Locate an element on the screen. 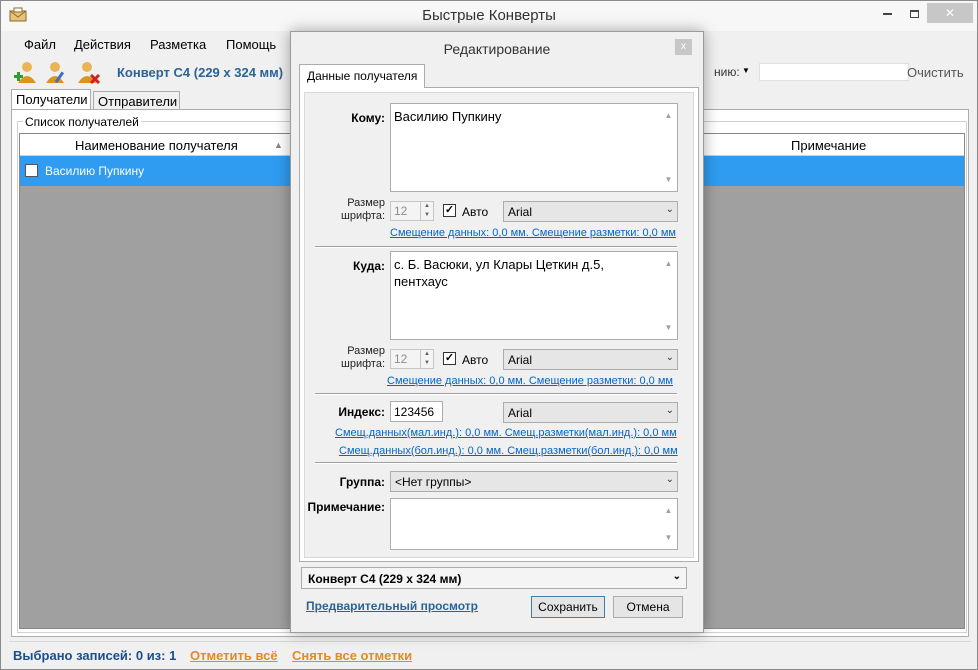 The image size is (978, 670). index-input: 123456 is located at coordinates (416, 411).